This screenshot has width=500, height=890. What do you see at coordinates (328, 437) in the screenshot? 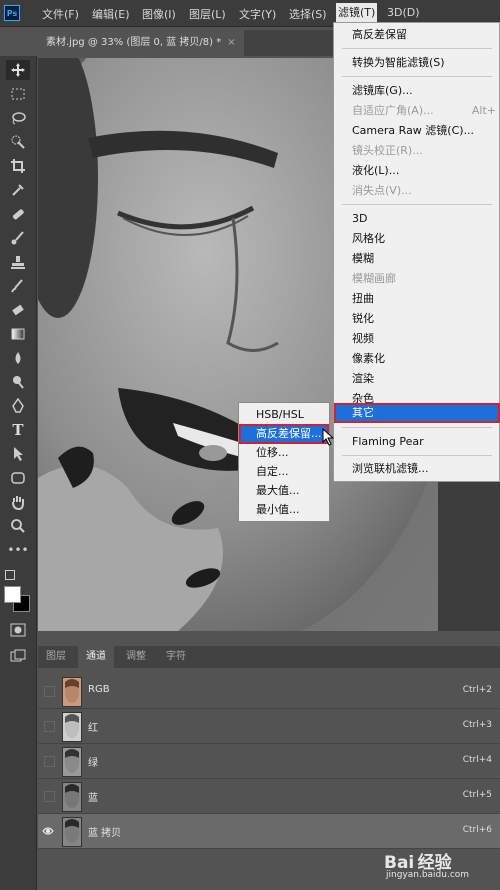
I see `mouse-cursor-icon` at bounding box center [328, 437].